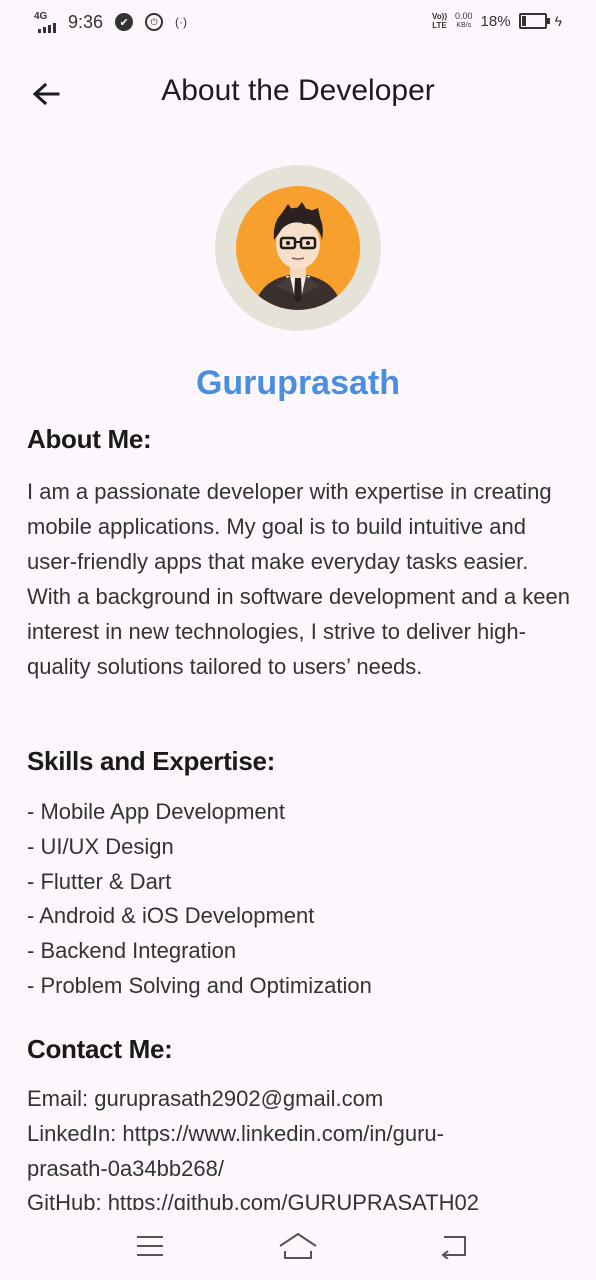  I want to click on home-icon, so click(298, 1245).